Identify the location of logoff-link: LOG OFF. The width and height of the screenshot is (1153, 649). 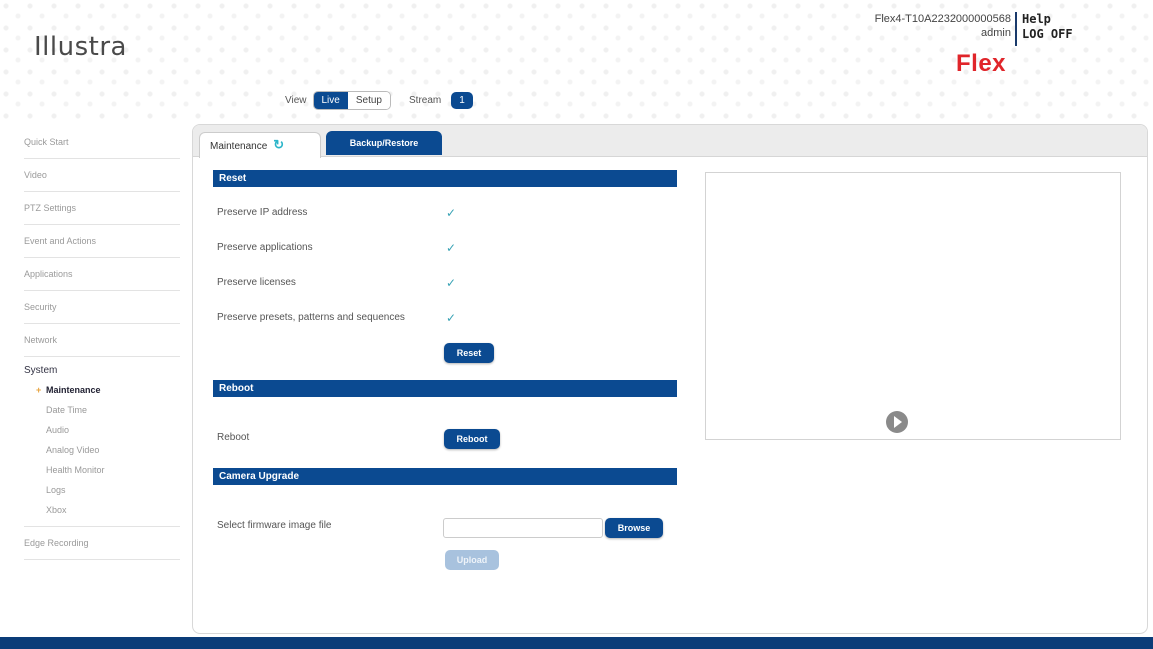
(1047, 34).